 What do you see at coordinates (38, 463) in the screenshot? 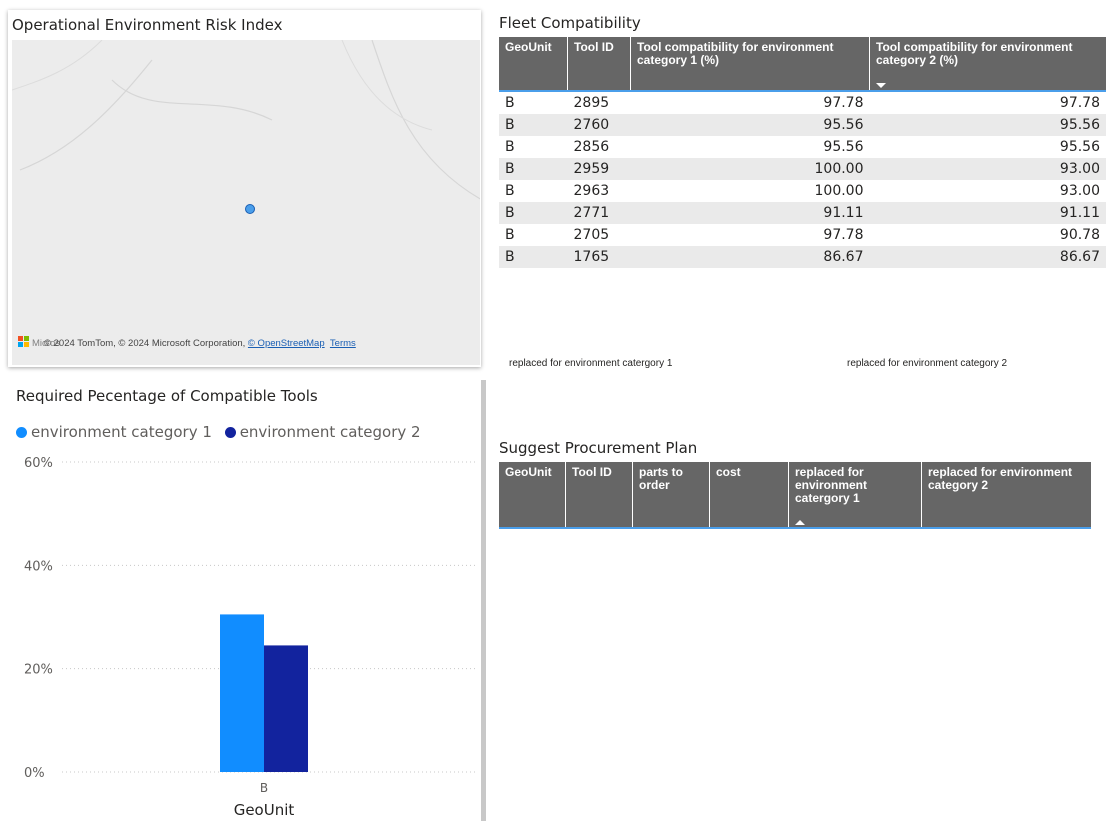
I see `y-tick-label: 60%` at bounding box center [38, 463].